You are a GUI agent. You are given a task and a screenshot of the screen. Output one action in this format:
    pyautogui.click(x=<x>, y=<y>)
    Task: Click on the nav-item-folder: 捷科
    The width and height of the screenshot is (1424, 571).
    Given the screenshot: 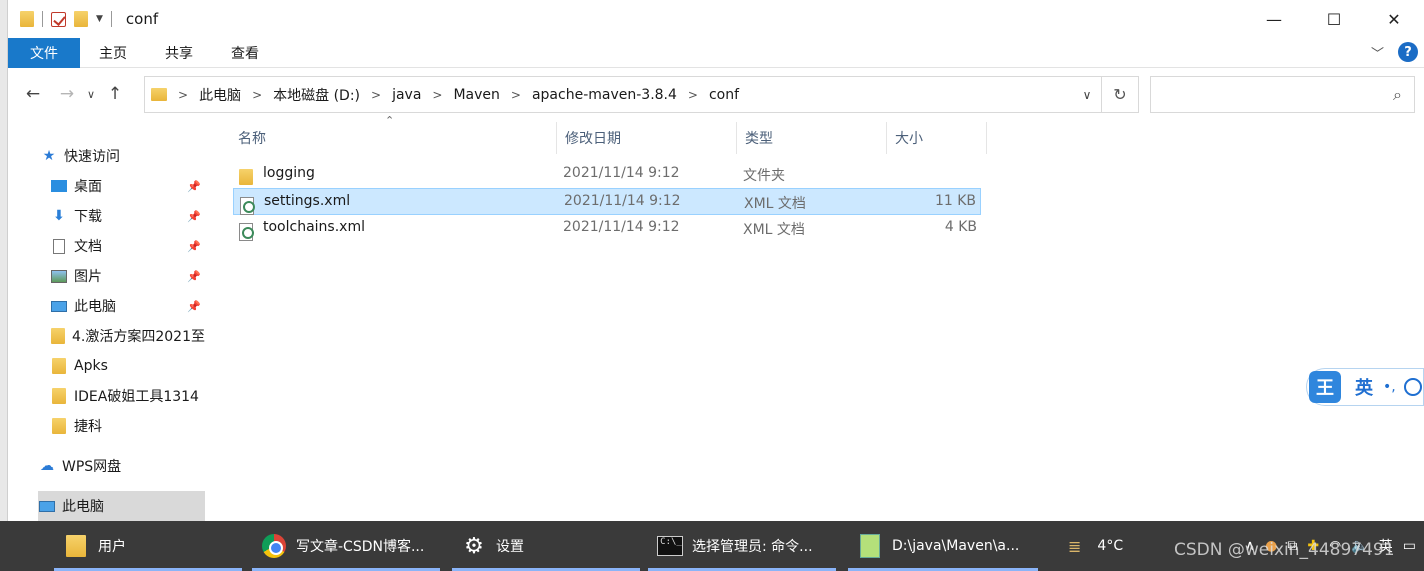 What is the action you would take?
    pyautogui.click(x=127, y=426)
    